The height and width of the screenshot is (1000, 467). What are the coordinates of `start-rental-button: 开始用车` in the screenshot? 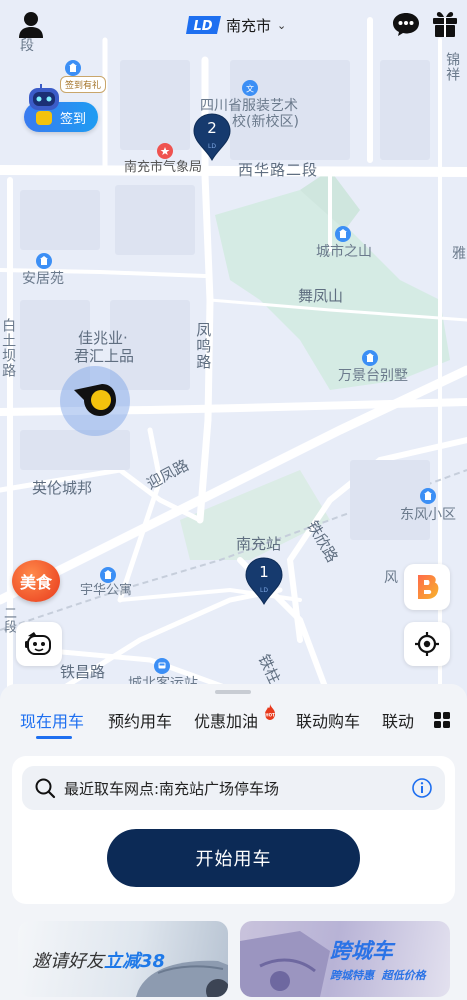 It's located at (233, 858).